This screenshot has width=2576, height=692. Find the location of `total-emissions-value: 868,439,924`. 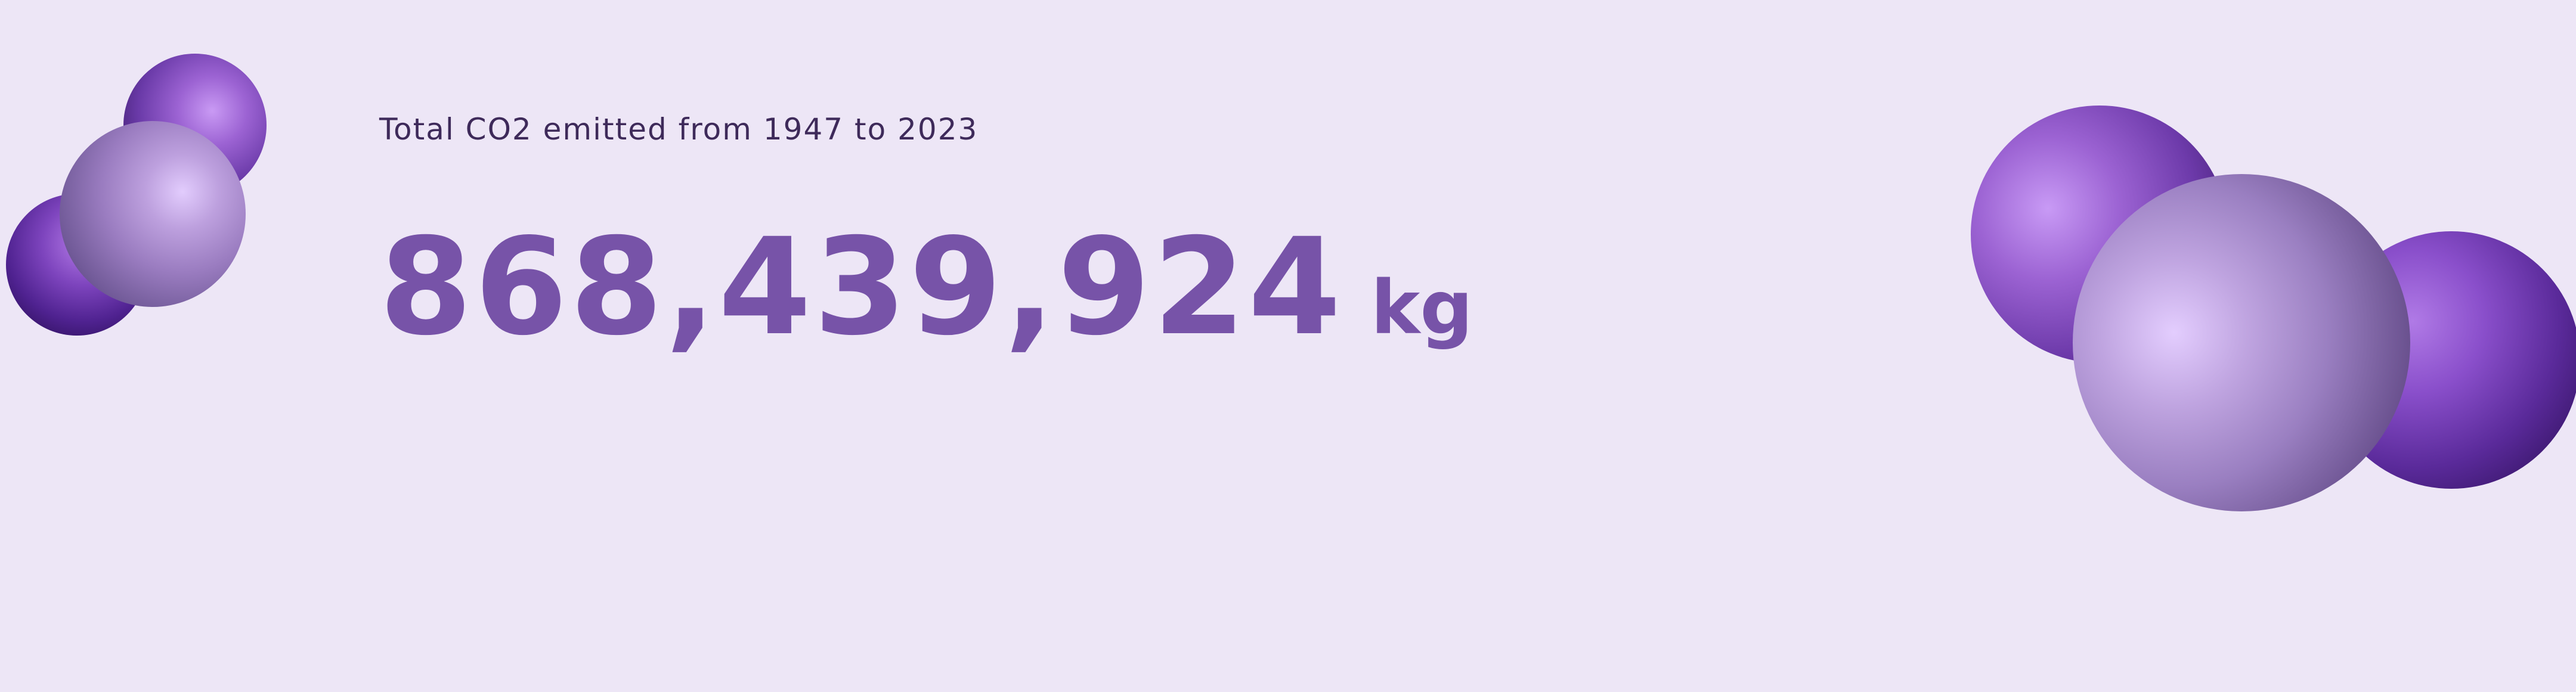

total-emissions-value: 868,439,924 is located at coordinates (861, 287).